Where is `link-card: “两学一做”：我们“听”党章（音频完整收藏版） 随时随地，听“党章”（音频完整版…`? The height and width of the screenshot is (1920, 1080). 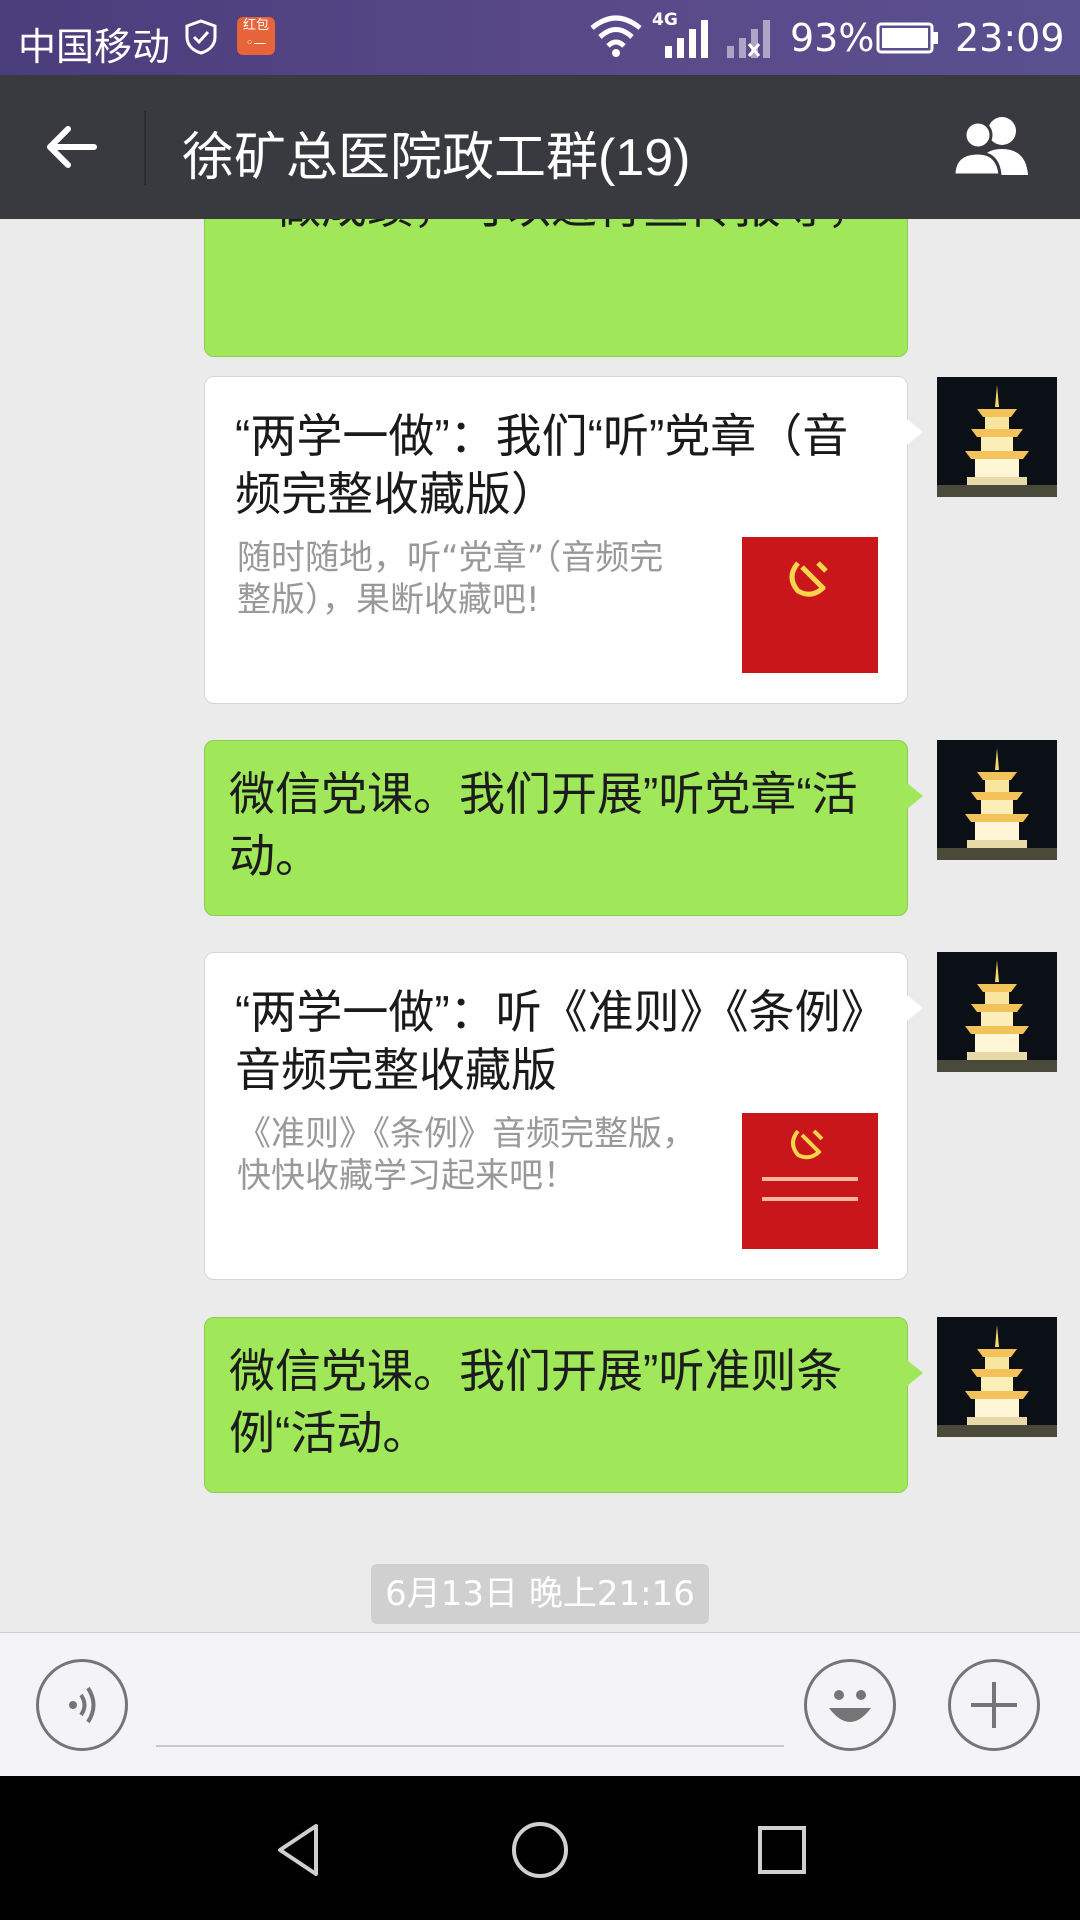
link-card: “两学一做”：我们“听”党章（音频完整收藏版） 随时随地，听“党章”（音频完整版… is located at coordinates (563, 540).